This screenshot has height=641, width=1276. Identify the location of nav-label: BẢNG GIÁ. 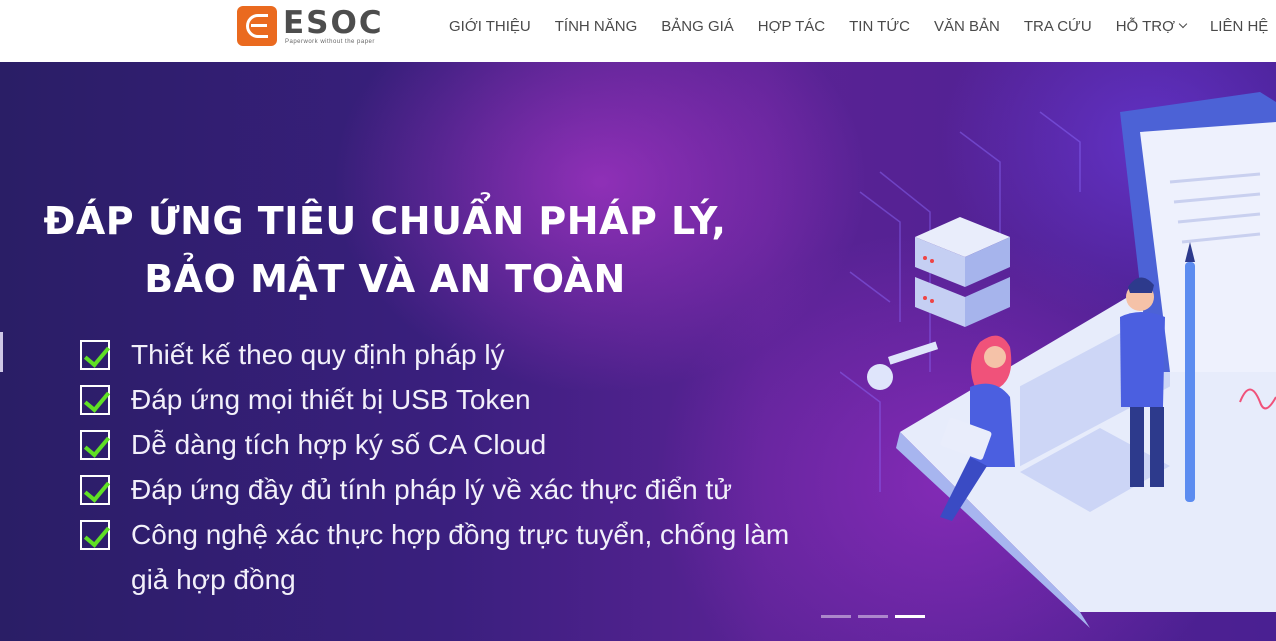
(697, 26).